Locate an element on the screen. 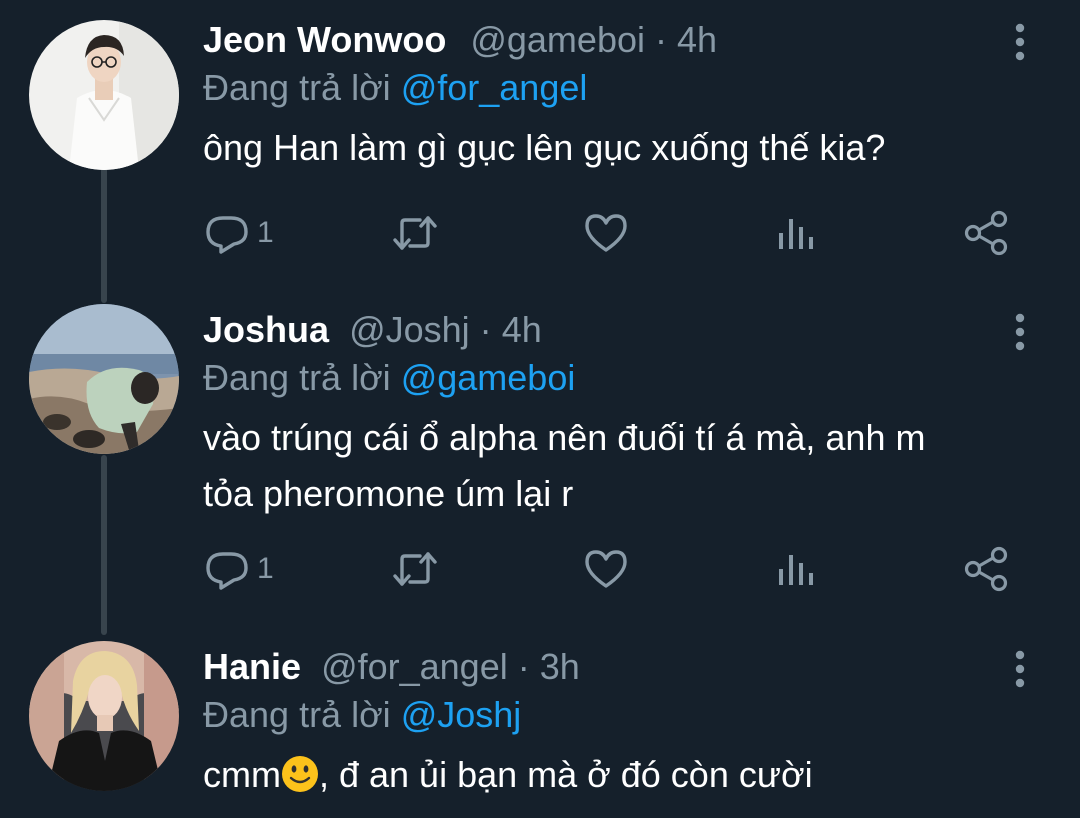  tweet-header: Hanie @for_angel · 3h is located at coordinates (391, 667).